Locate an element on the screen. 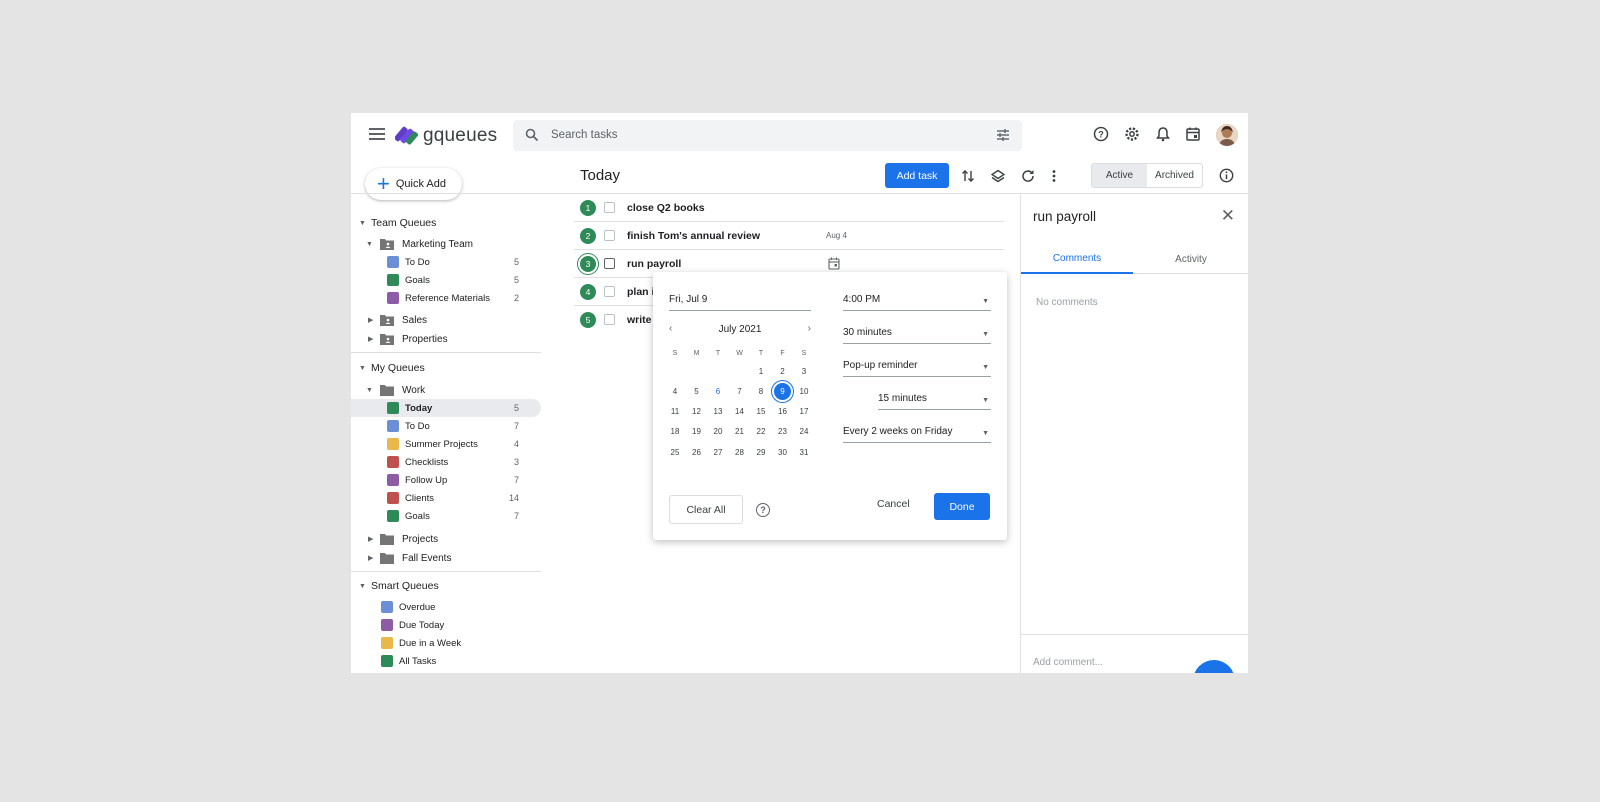 The width and height of the screenshot is (1600, 802). sidebar-item-todo: To Do 5 is located at coordinates (446, 262).